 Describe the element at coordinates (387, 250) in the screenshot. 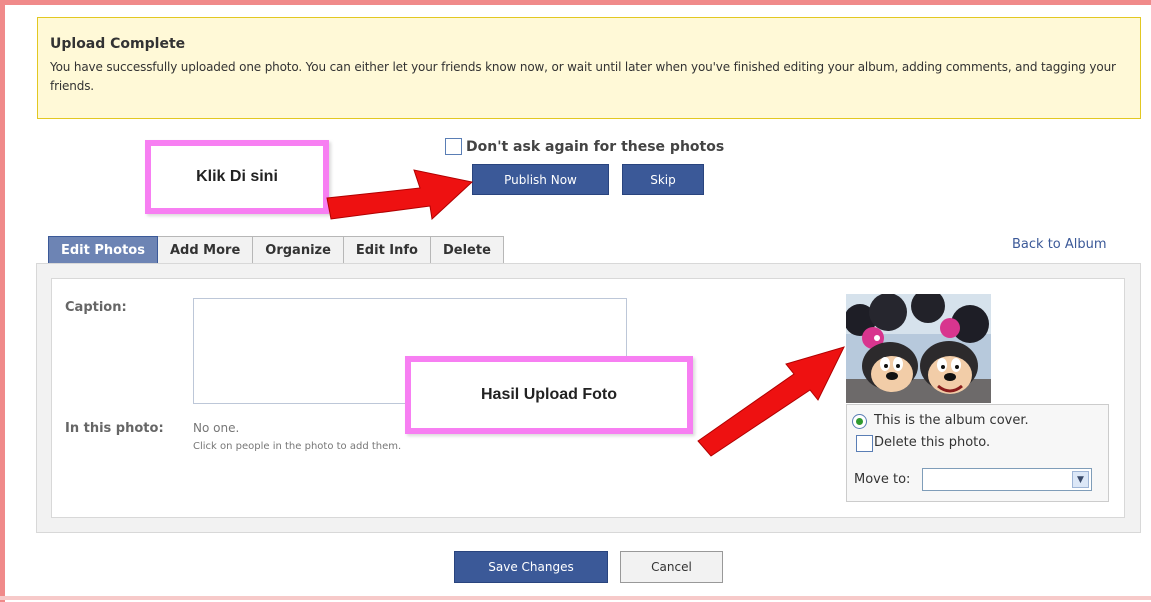

I see `tab-edit-info: Edit Info` at that location.